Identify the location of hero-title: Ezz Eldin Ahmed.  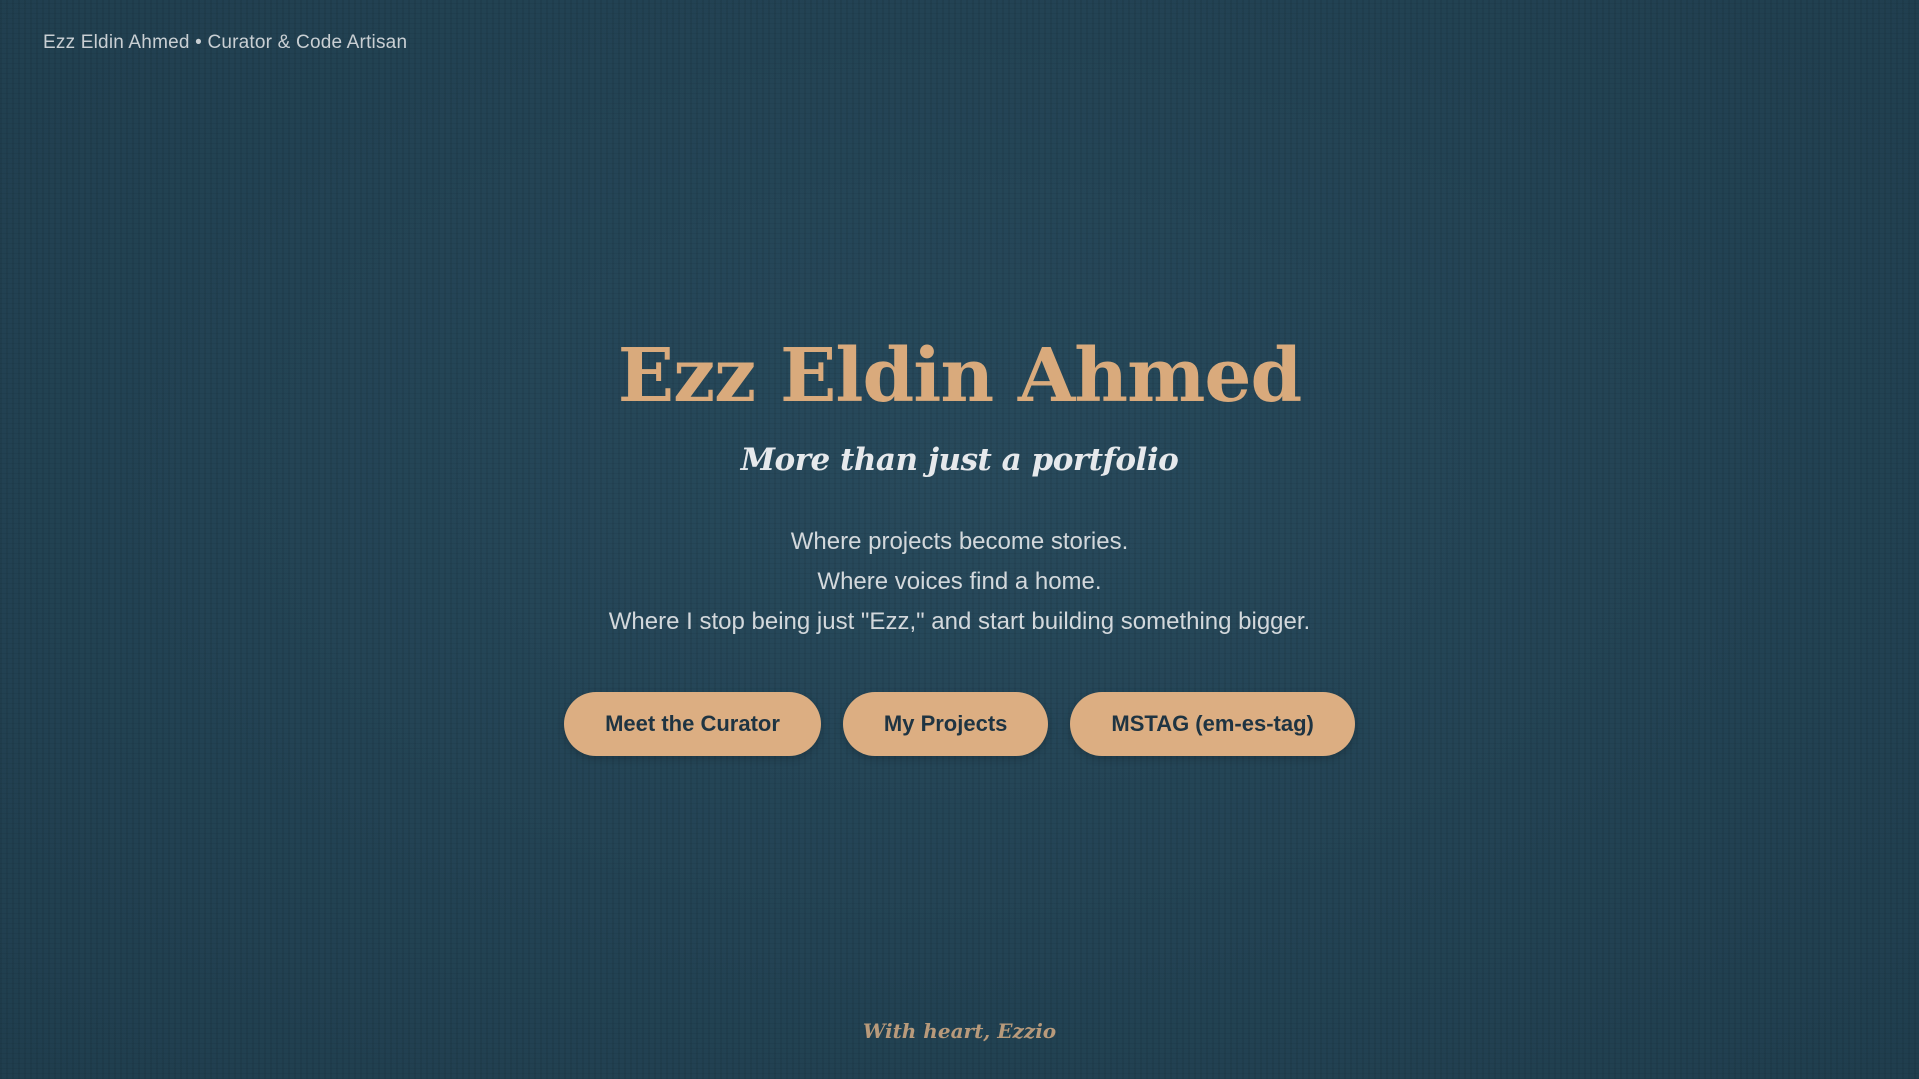
(959, 376).